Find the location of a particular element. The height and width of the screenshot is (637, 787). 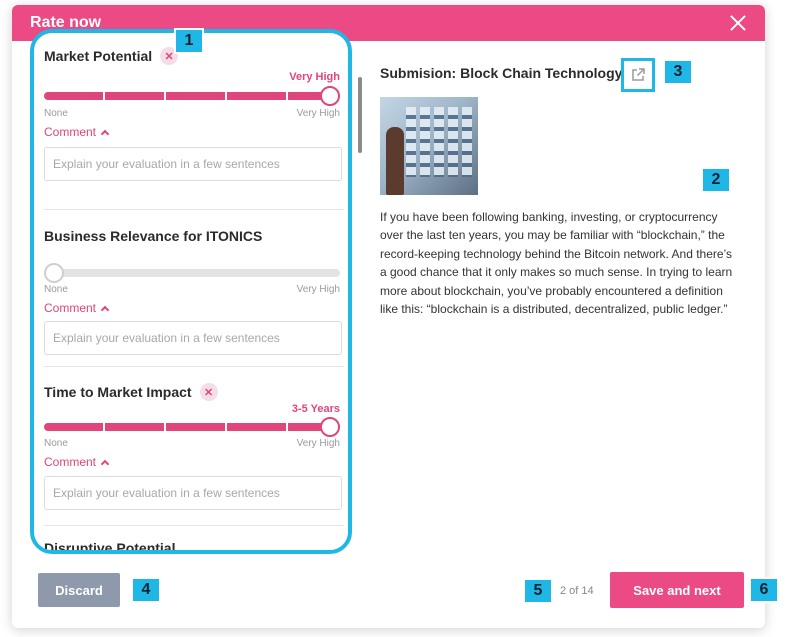

open-external-button is located at coordinates (638, 75).